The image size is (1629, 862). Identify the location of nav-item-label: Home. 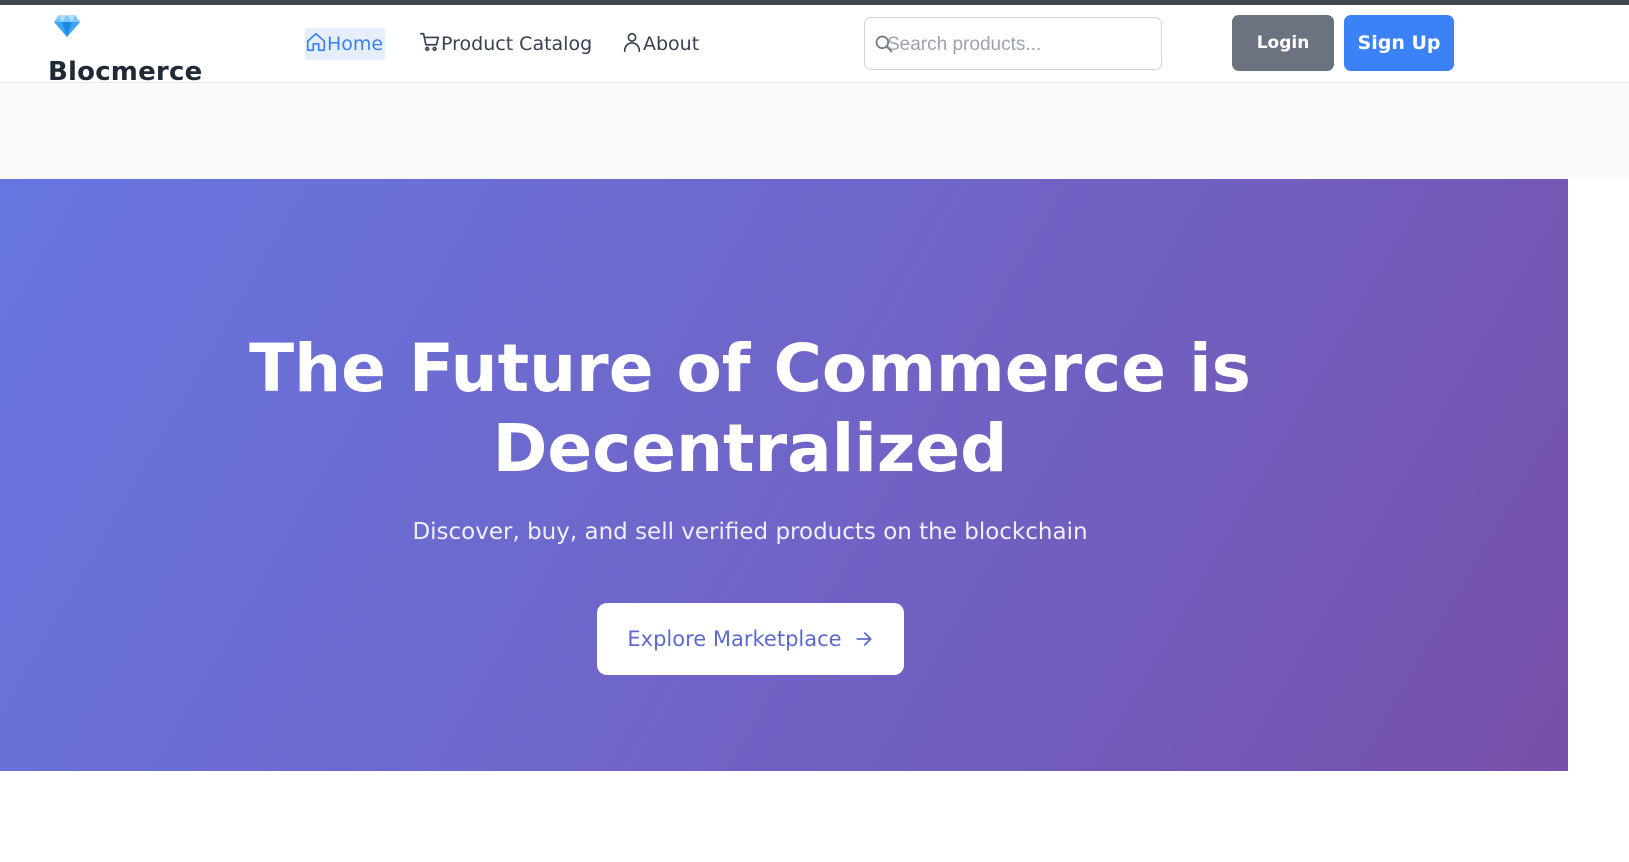
(355, 44).